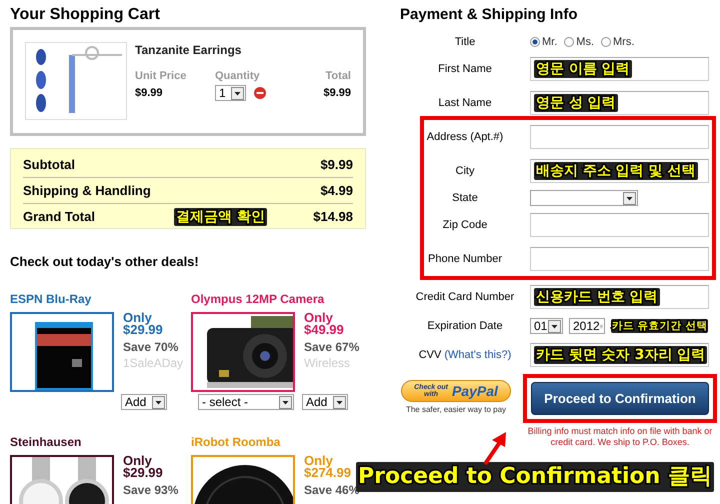 This screenshot has width=720, height=504. I want to click on field-label: Phone Number, so click(465, 259).